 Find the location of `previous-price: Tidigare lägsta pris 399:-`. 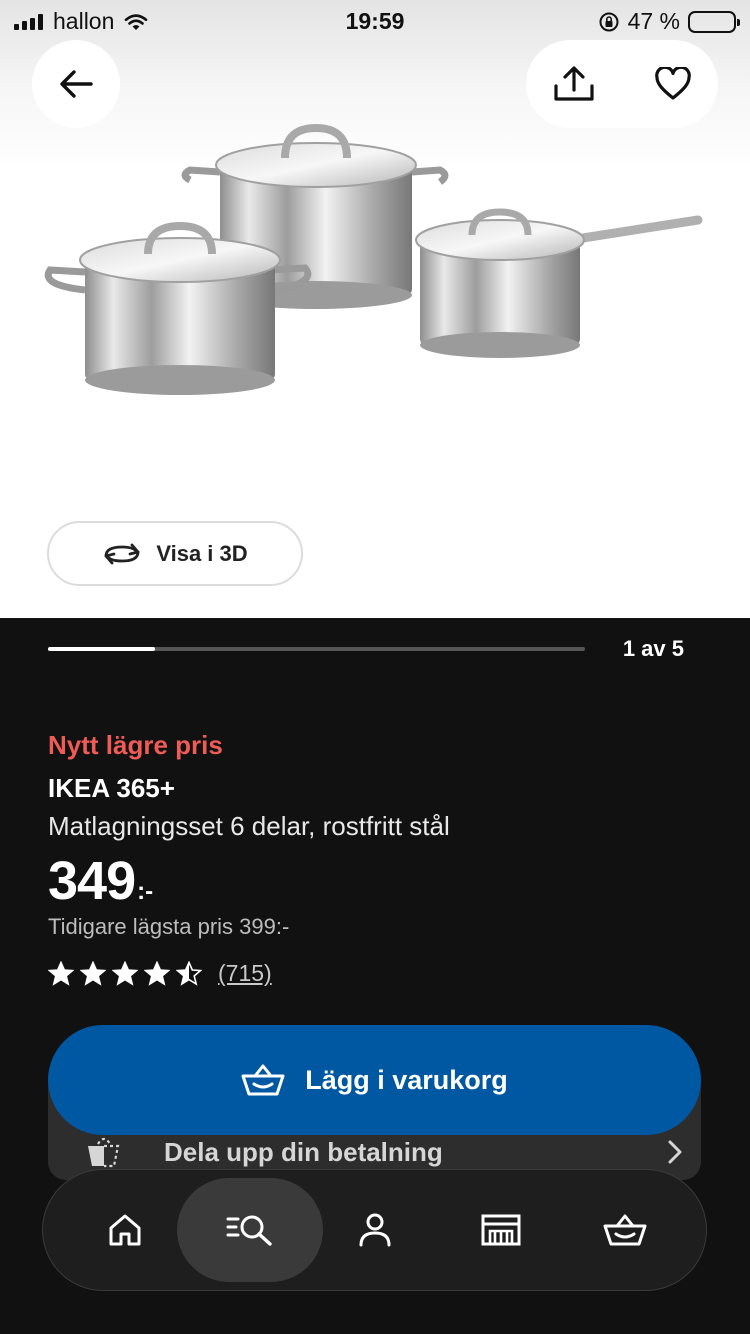

previous-price: Tidigare lägsta pris 399:- is located at coordinates (169, 926).